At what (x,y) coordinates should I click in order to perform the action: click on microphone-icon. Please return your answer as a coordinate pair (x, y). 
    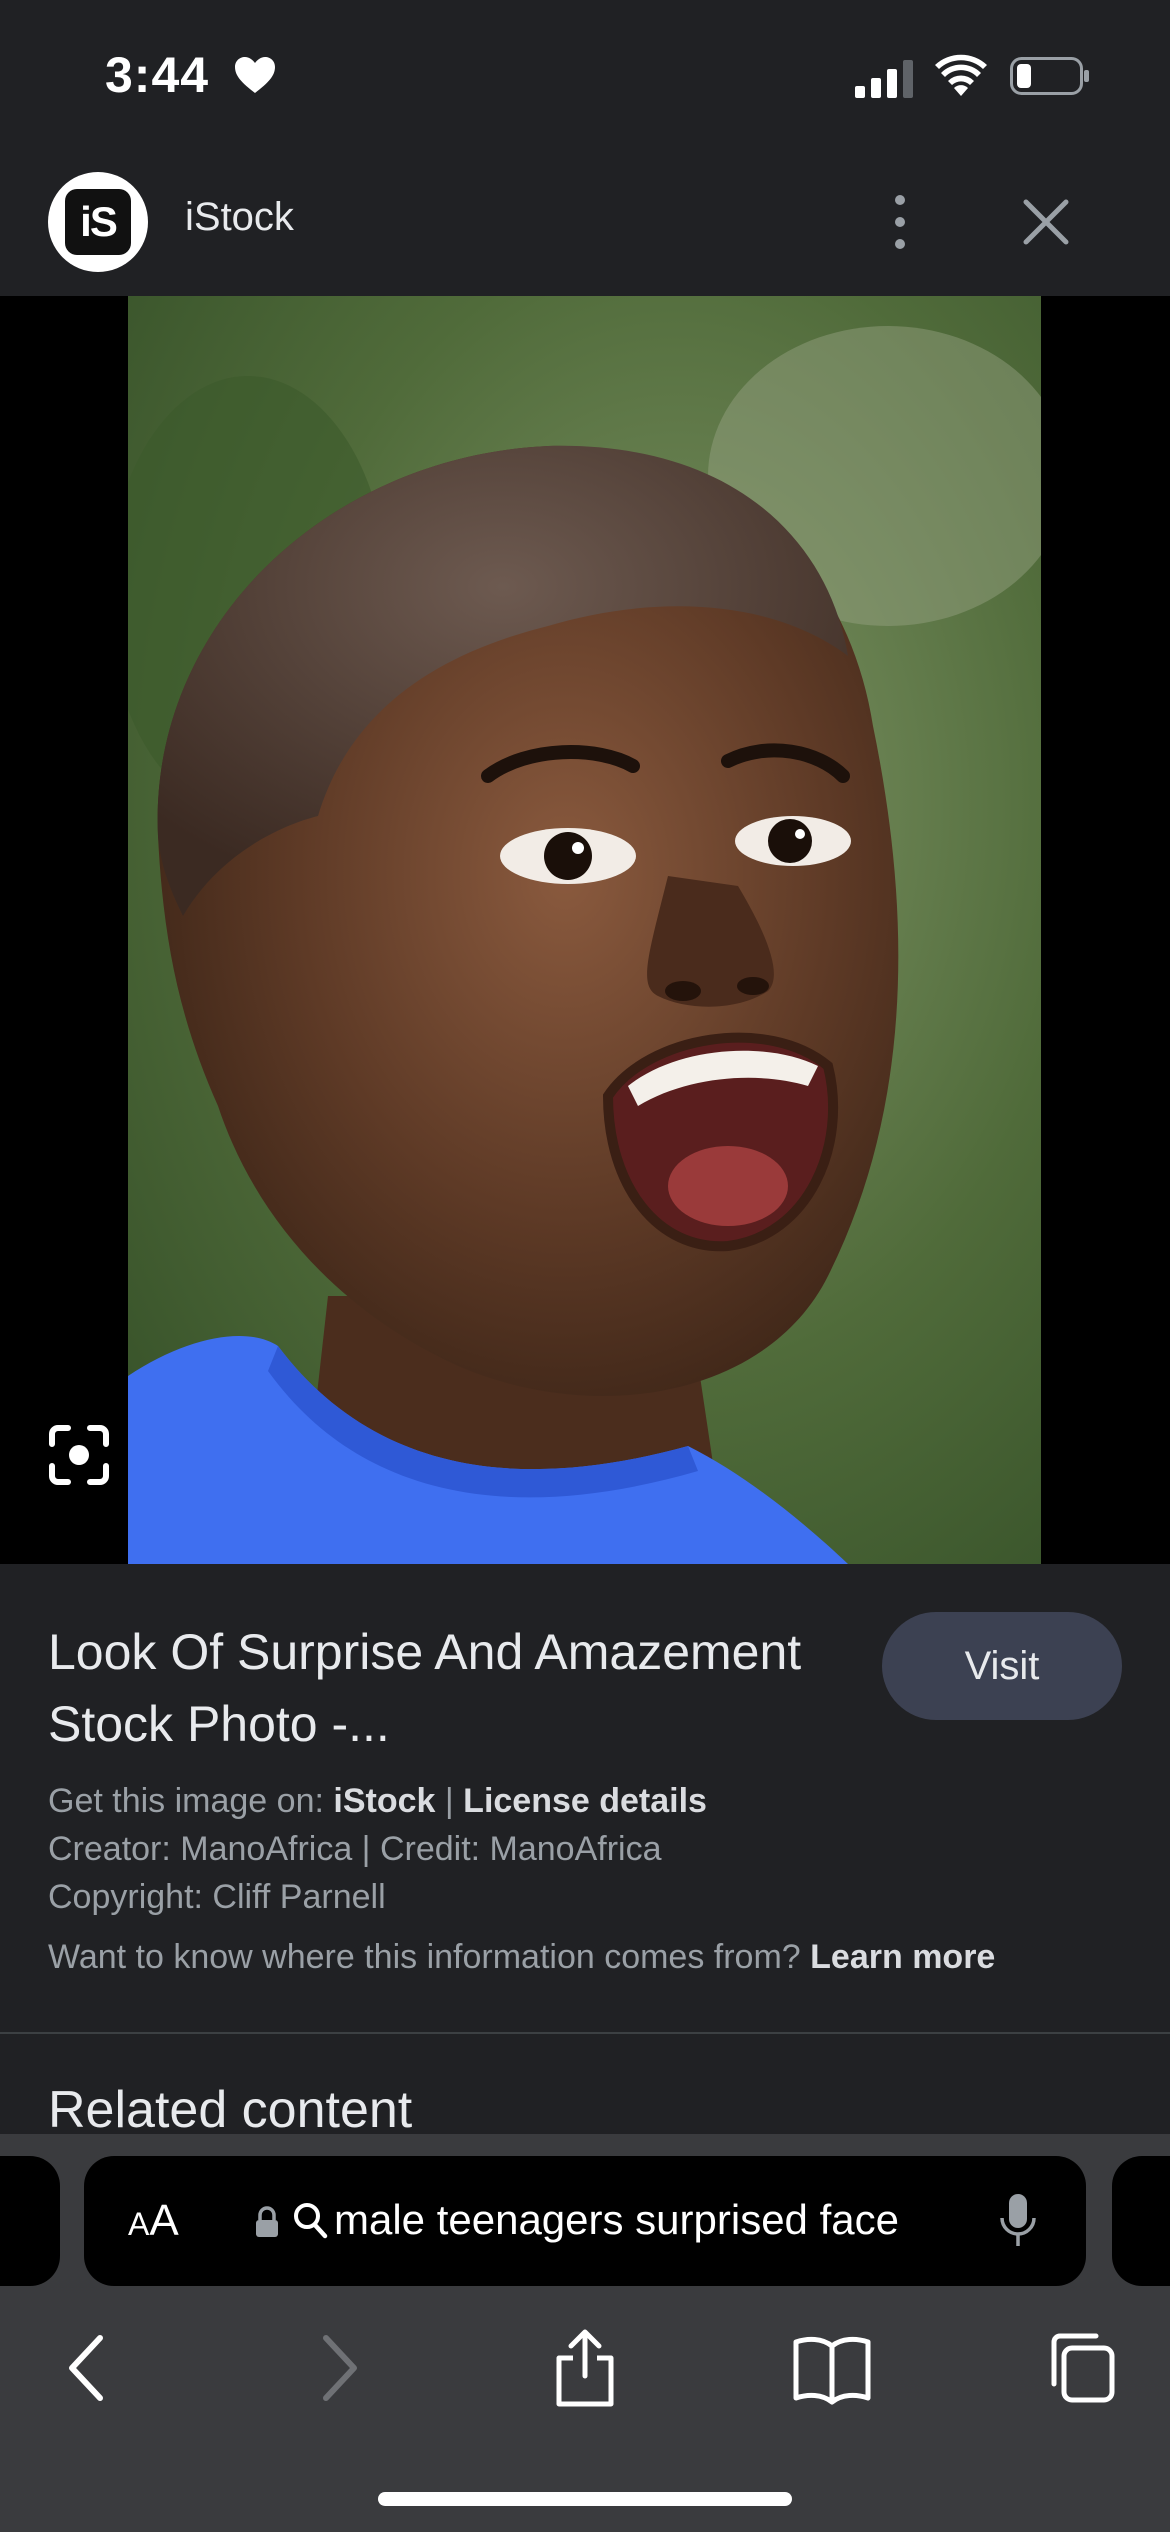
    Looking at the image, I should click on (1018, 2221).